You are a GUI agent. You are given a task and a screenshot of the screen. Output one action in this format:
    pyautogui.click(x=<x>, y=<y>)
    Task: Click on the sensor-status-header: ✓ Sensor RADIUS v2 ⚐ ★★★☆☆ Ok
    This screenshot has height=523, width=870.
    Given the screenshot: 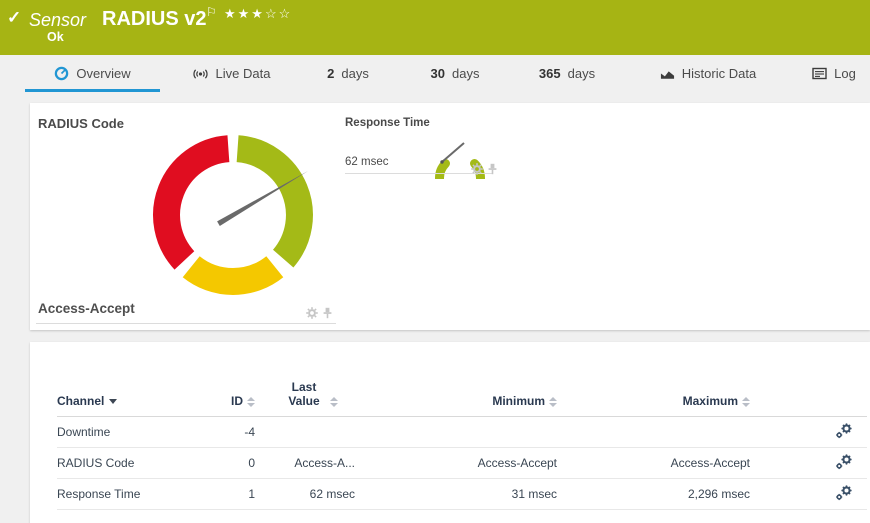 What is the action you would take?
    pyautogui.click(x=435, y=27)
    